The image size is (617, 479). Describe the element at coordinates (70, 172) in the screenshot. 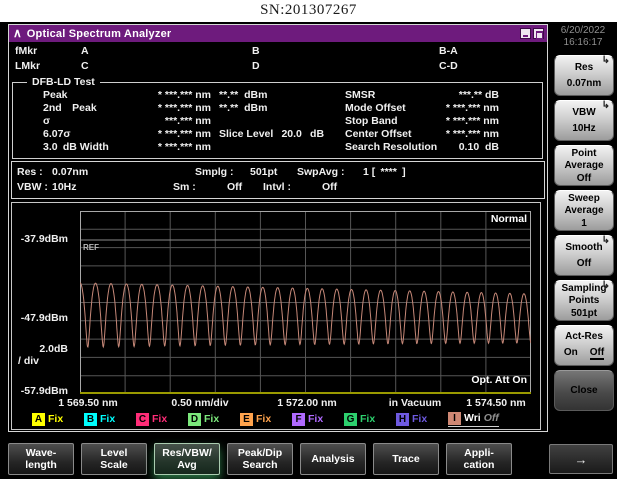

I see `status-value: 0.07nm` at that location.